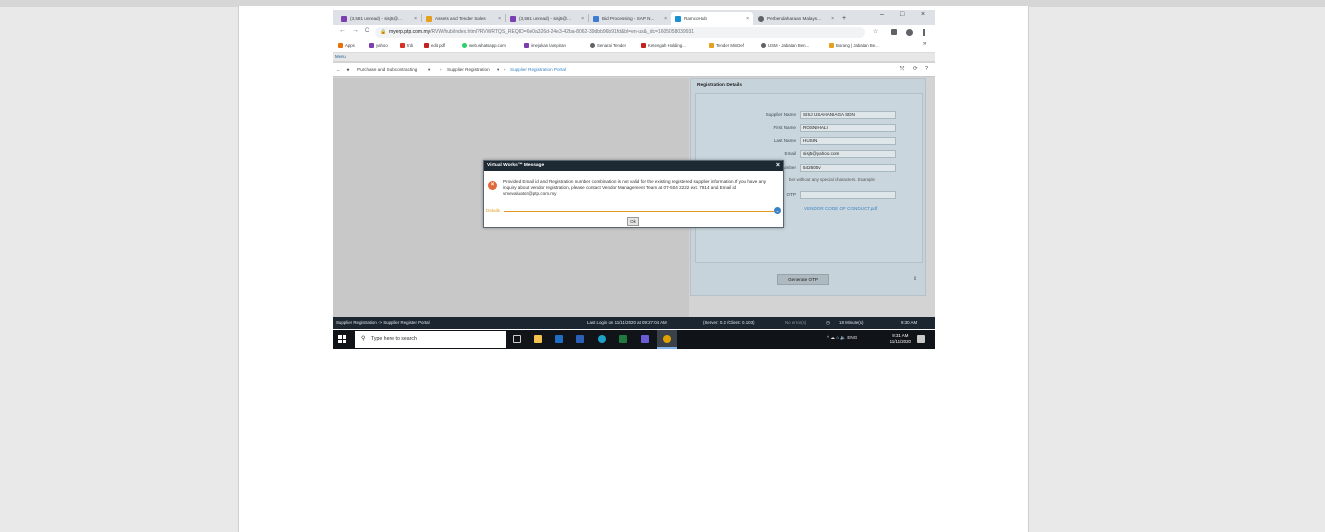 The image size is (1325, 532). What do you see at coordinates (493, 210) in the screenshot?
I see `details-toggle: Details` at bounding box center [493, 210].